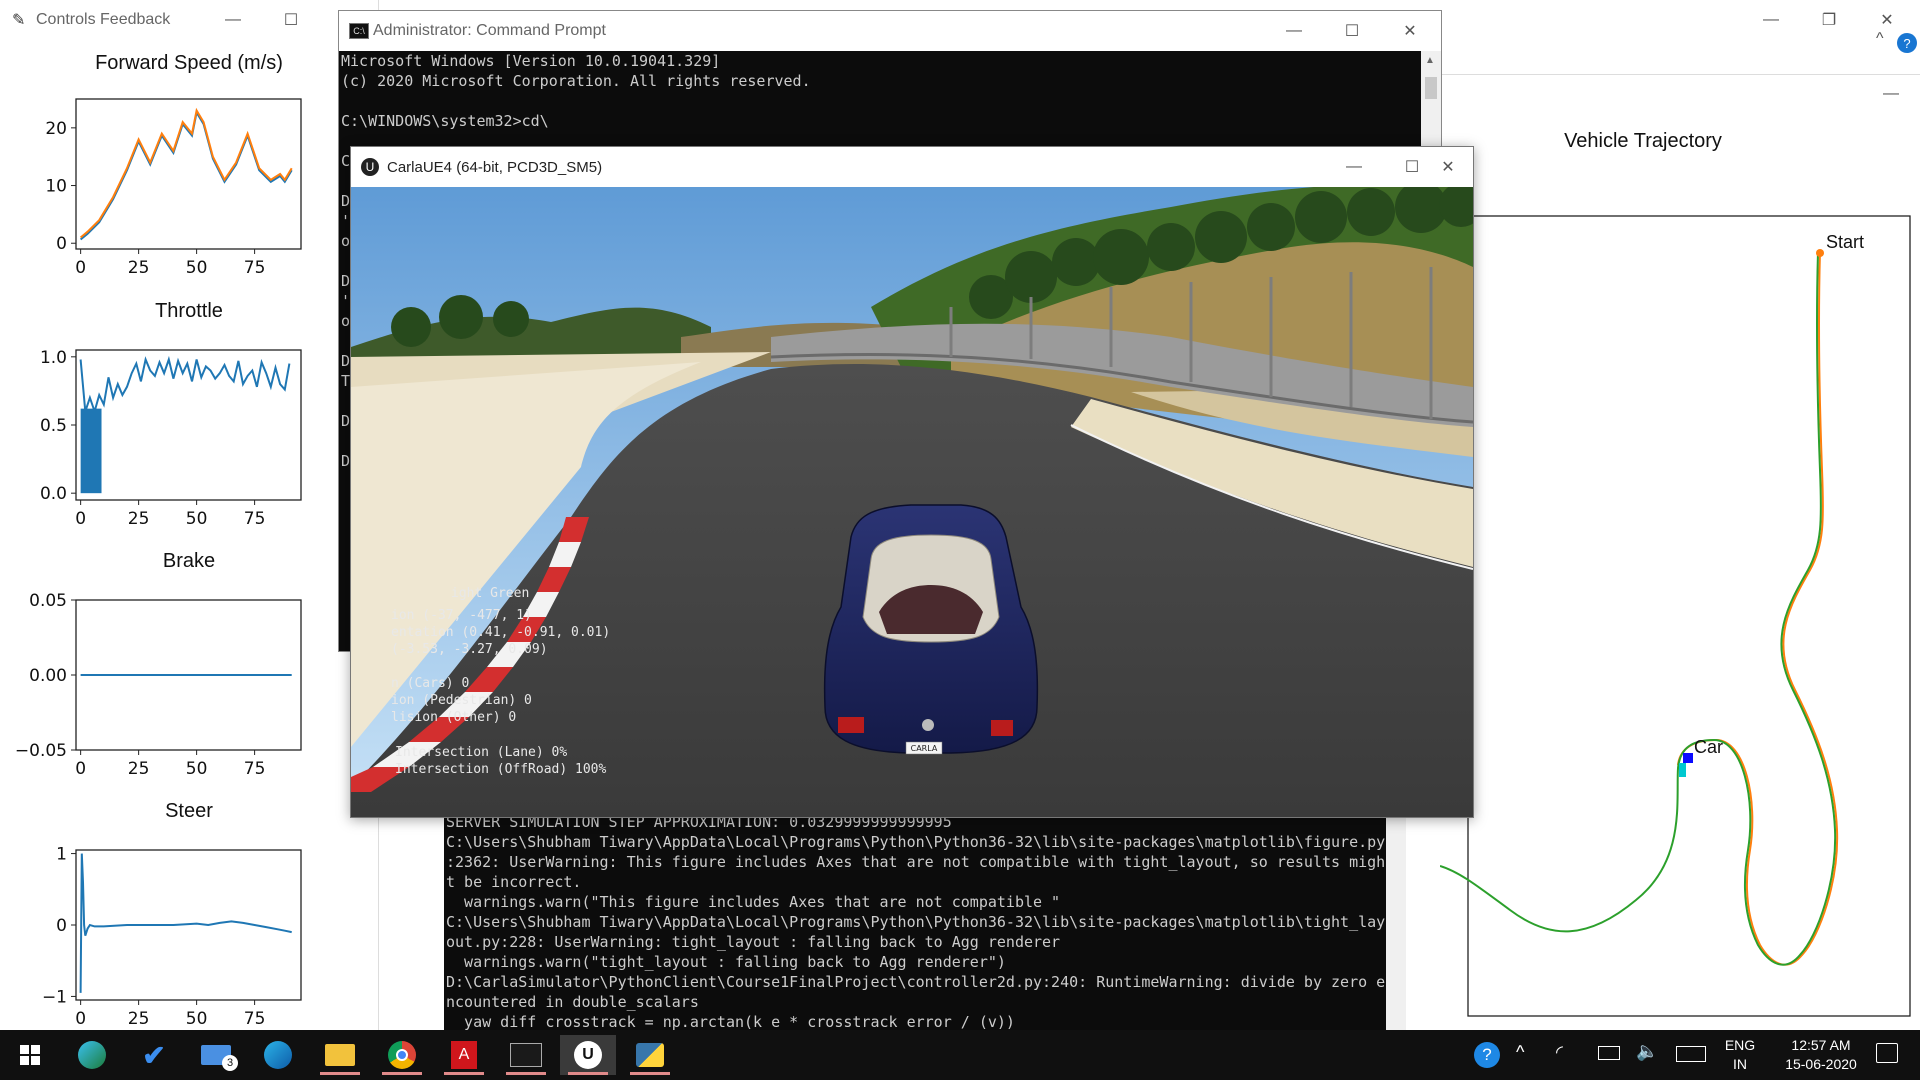  What do you see at coordinates (500, 769) in the screenshot?
I see `hud-intersection-offroad: Intersection (OffRoad) 100%` at bounding box center [500, 769].